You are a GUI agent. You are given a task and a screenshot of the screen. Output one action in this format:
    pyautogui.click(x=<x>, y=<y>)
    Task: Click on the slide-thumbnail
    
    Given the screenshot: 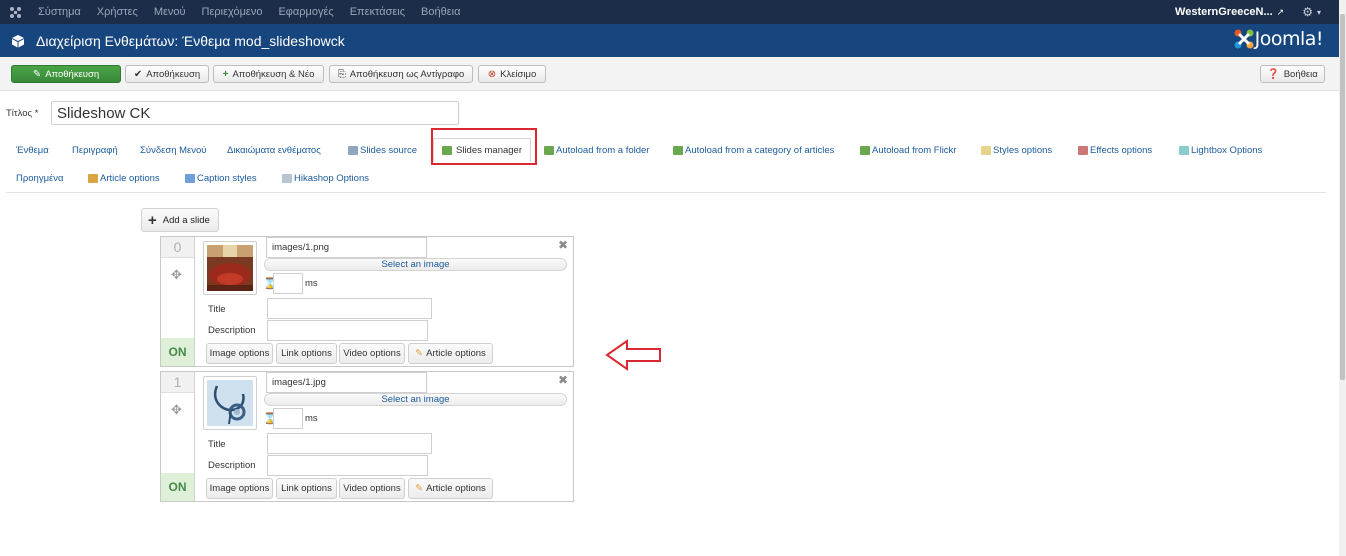 What is the action you would take?
    pyautogui.click(x=230, y=403)
    